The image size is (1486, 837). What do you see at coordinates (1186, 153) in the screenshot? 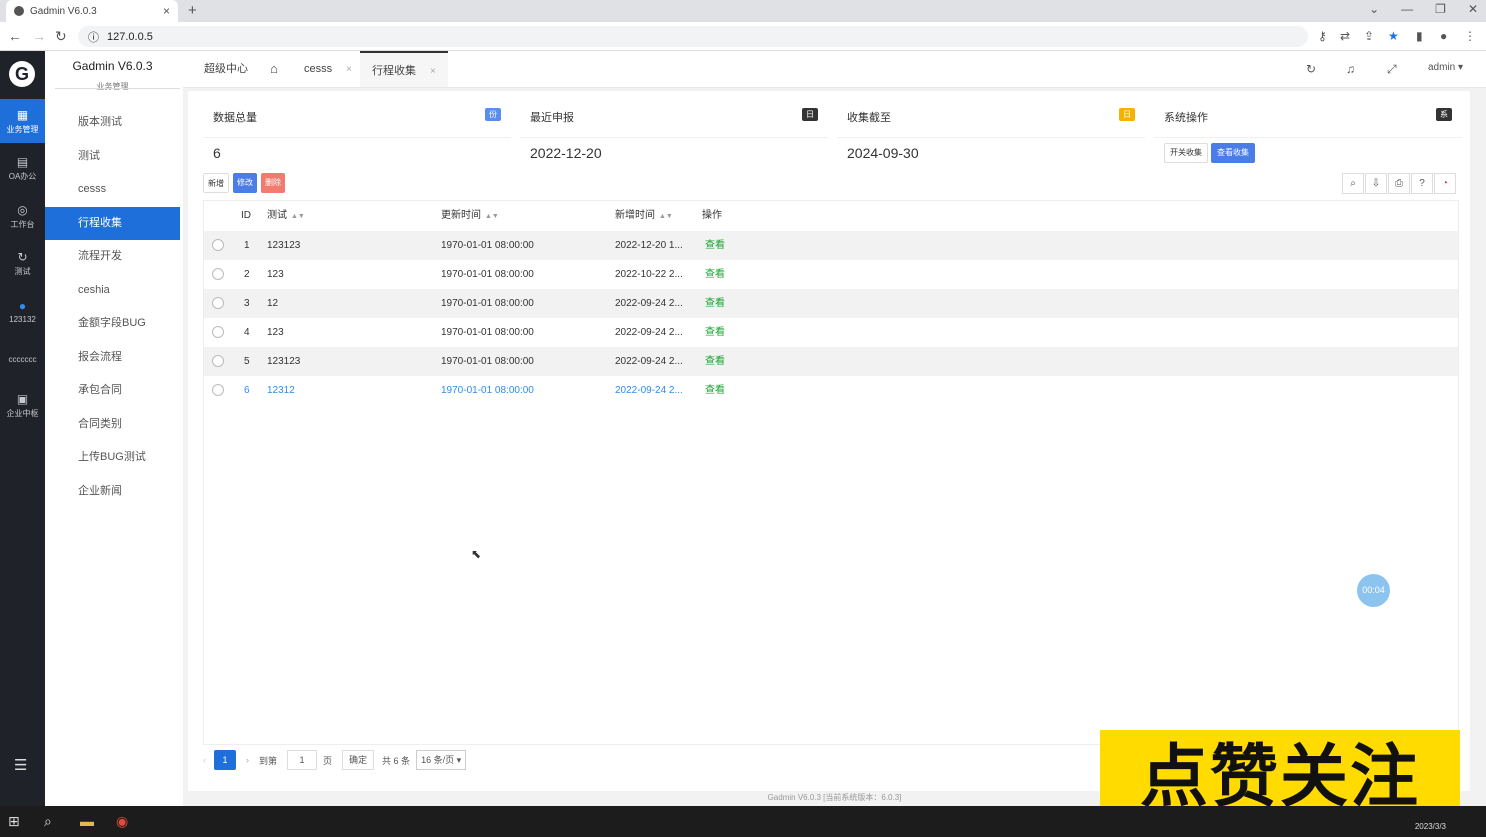
I see `toggle-collection-button: 开关收集` at bounding box center [1186, 153].